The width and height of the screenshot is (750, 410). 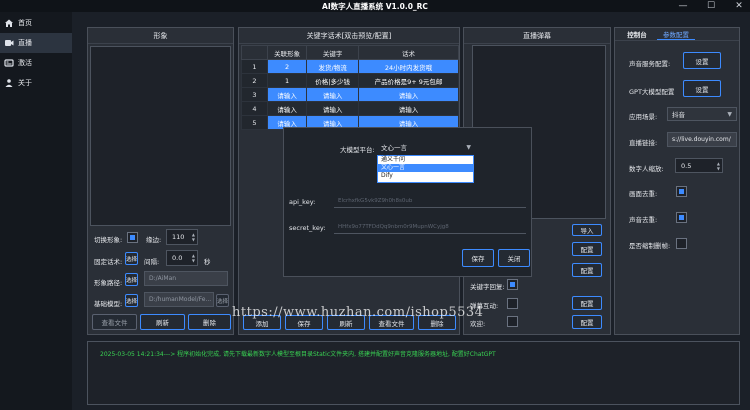 What do you see at coordinates (426, 147) in the screenshot?
I see `platform-select: 文心一言 ▼` at bounding box center [426, 147].